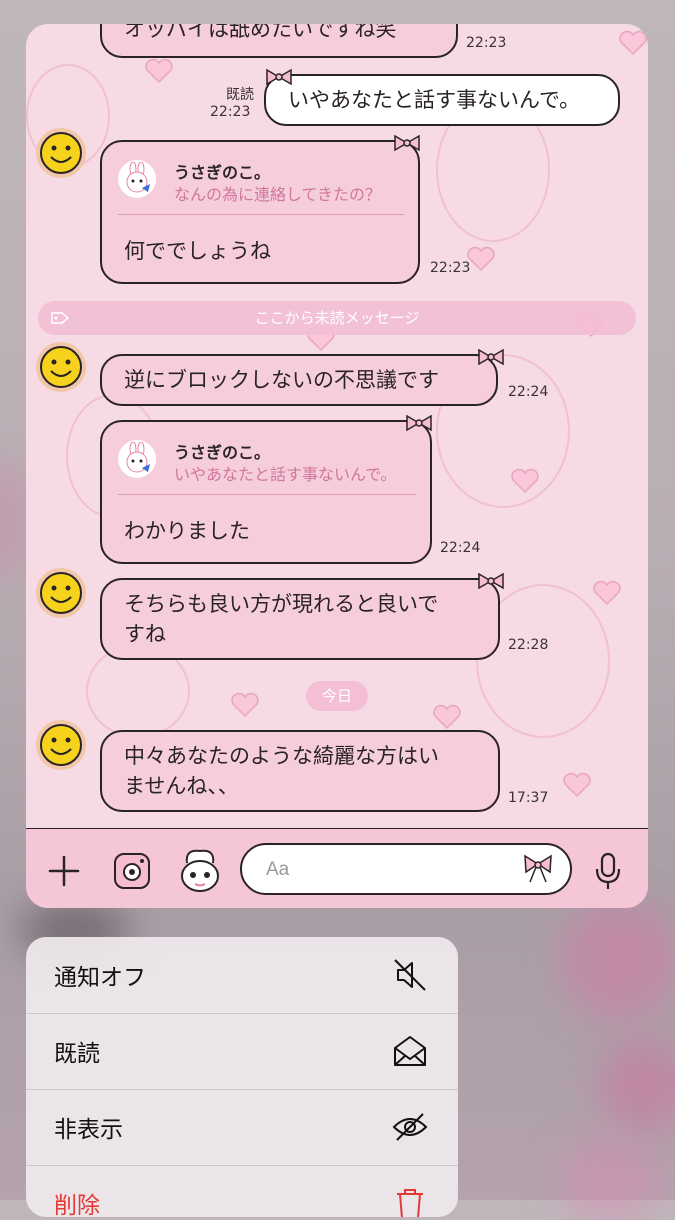 The image size is (675, 1220). I want to click on reply-message-bubble: うさぎのこ。 なんの為に連絡してきたの？ 何ででしょうね, so click(260, 212).